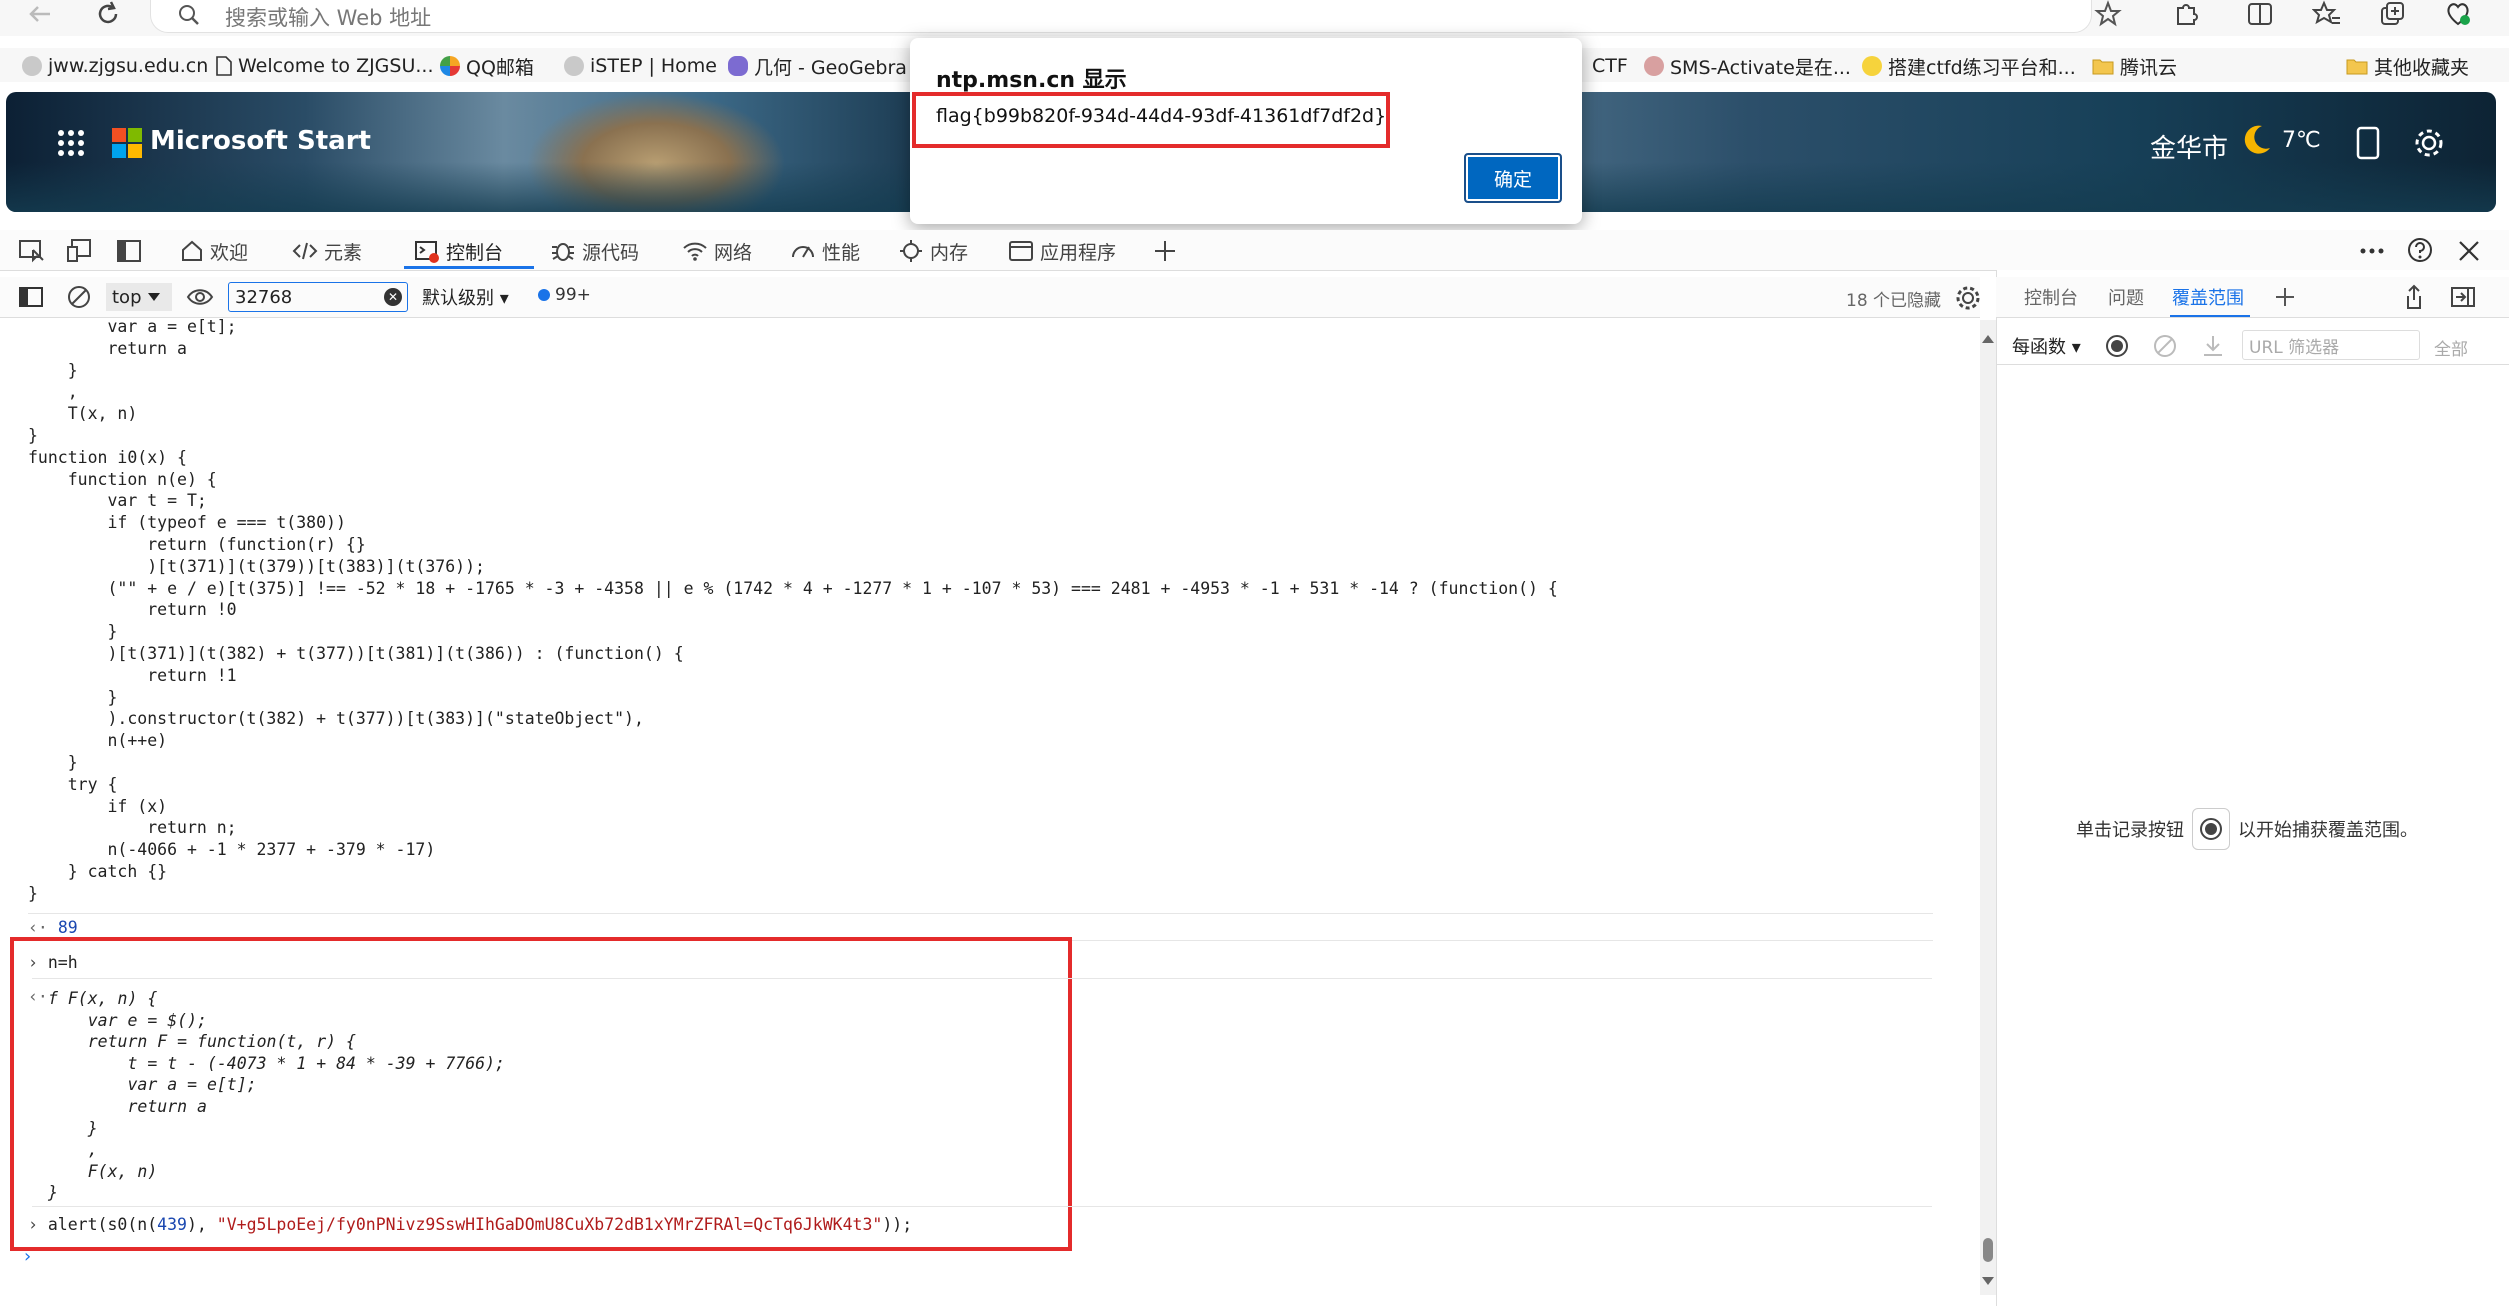  What do you see at coordinates (1988, 807) in the screenshot?
I see `console-scrollbar` at bounding box center [1988, 807].